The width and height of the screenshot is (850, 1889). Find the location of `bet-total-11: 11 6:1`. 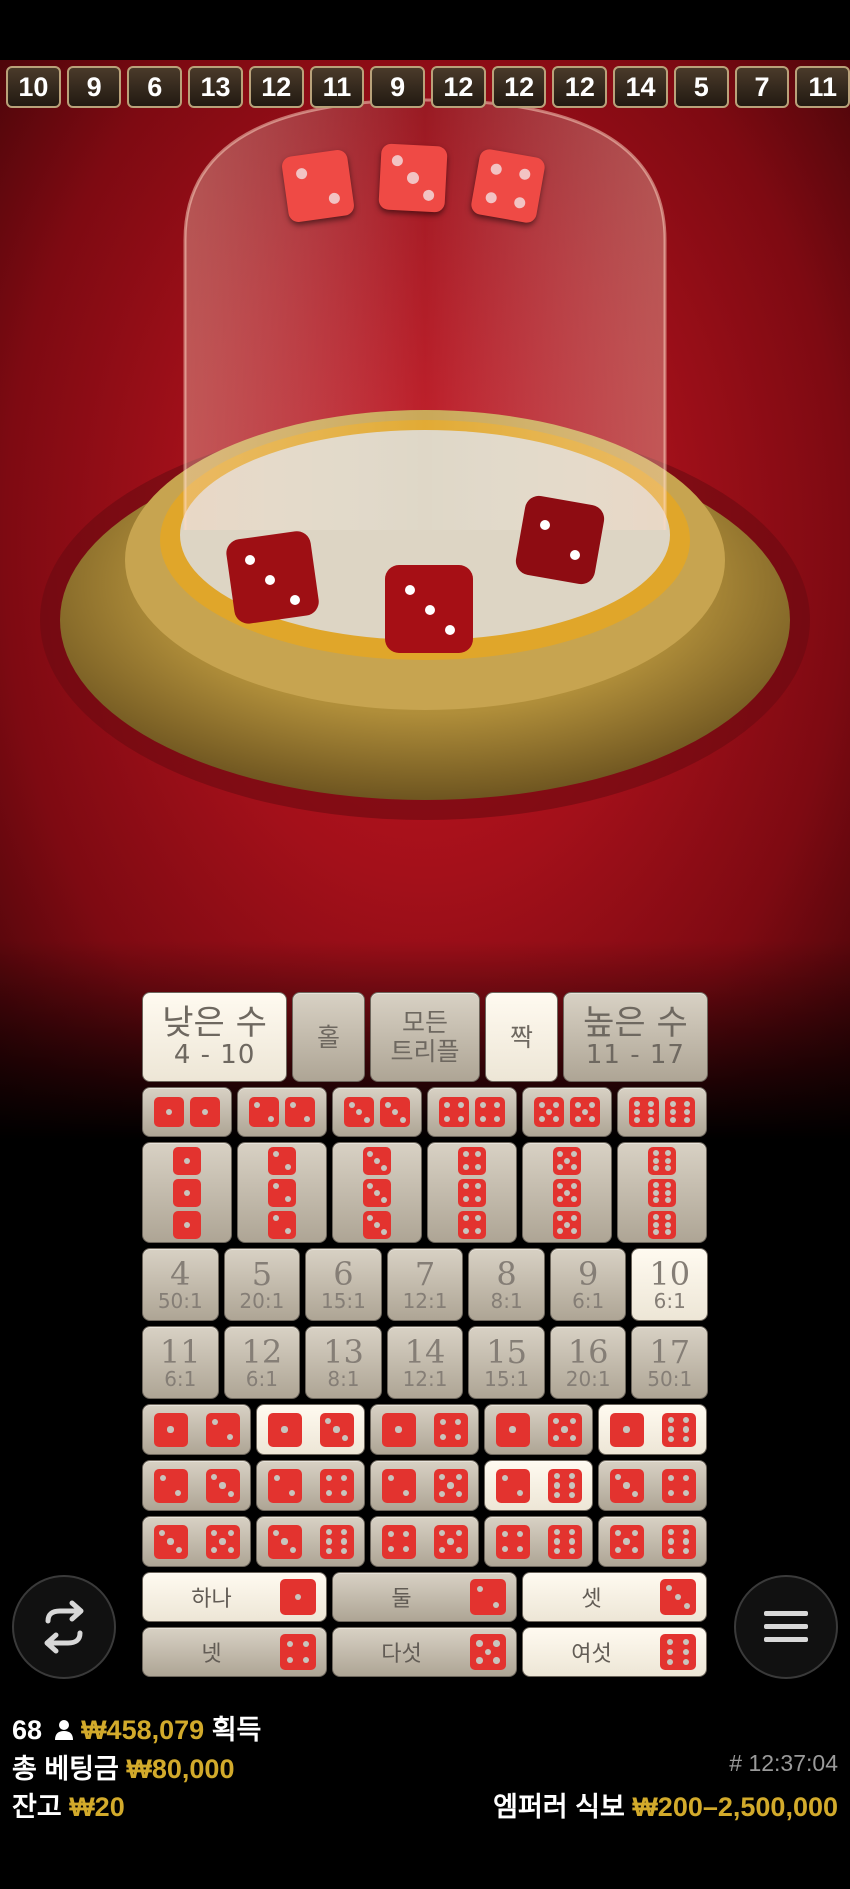

bet-total-11: 11 6:1 is located at coordinates (180, 1362).